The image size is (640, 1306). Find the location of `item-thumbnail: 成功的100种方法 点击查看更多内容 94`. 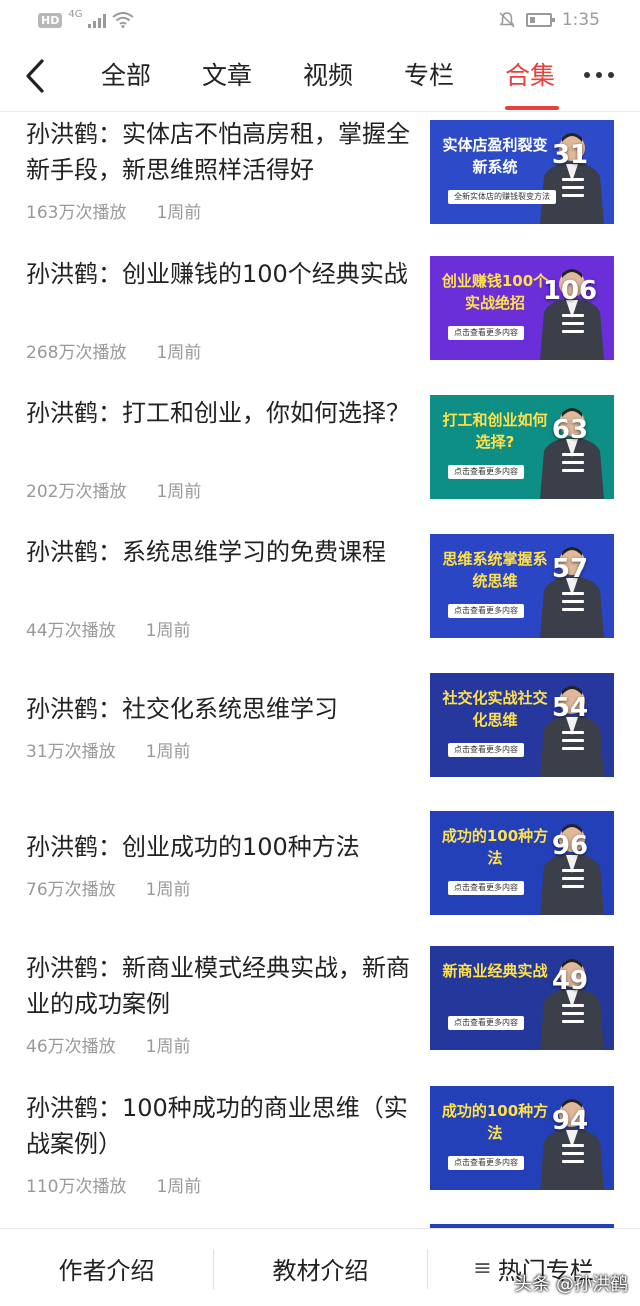

item-thumbnail: 成功的100种方法 点击查看更多内容 94 is located at coordinates (522, 1138).